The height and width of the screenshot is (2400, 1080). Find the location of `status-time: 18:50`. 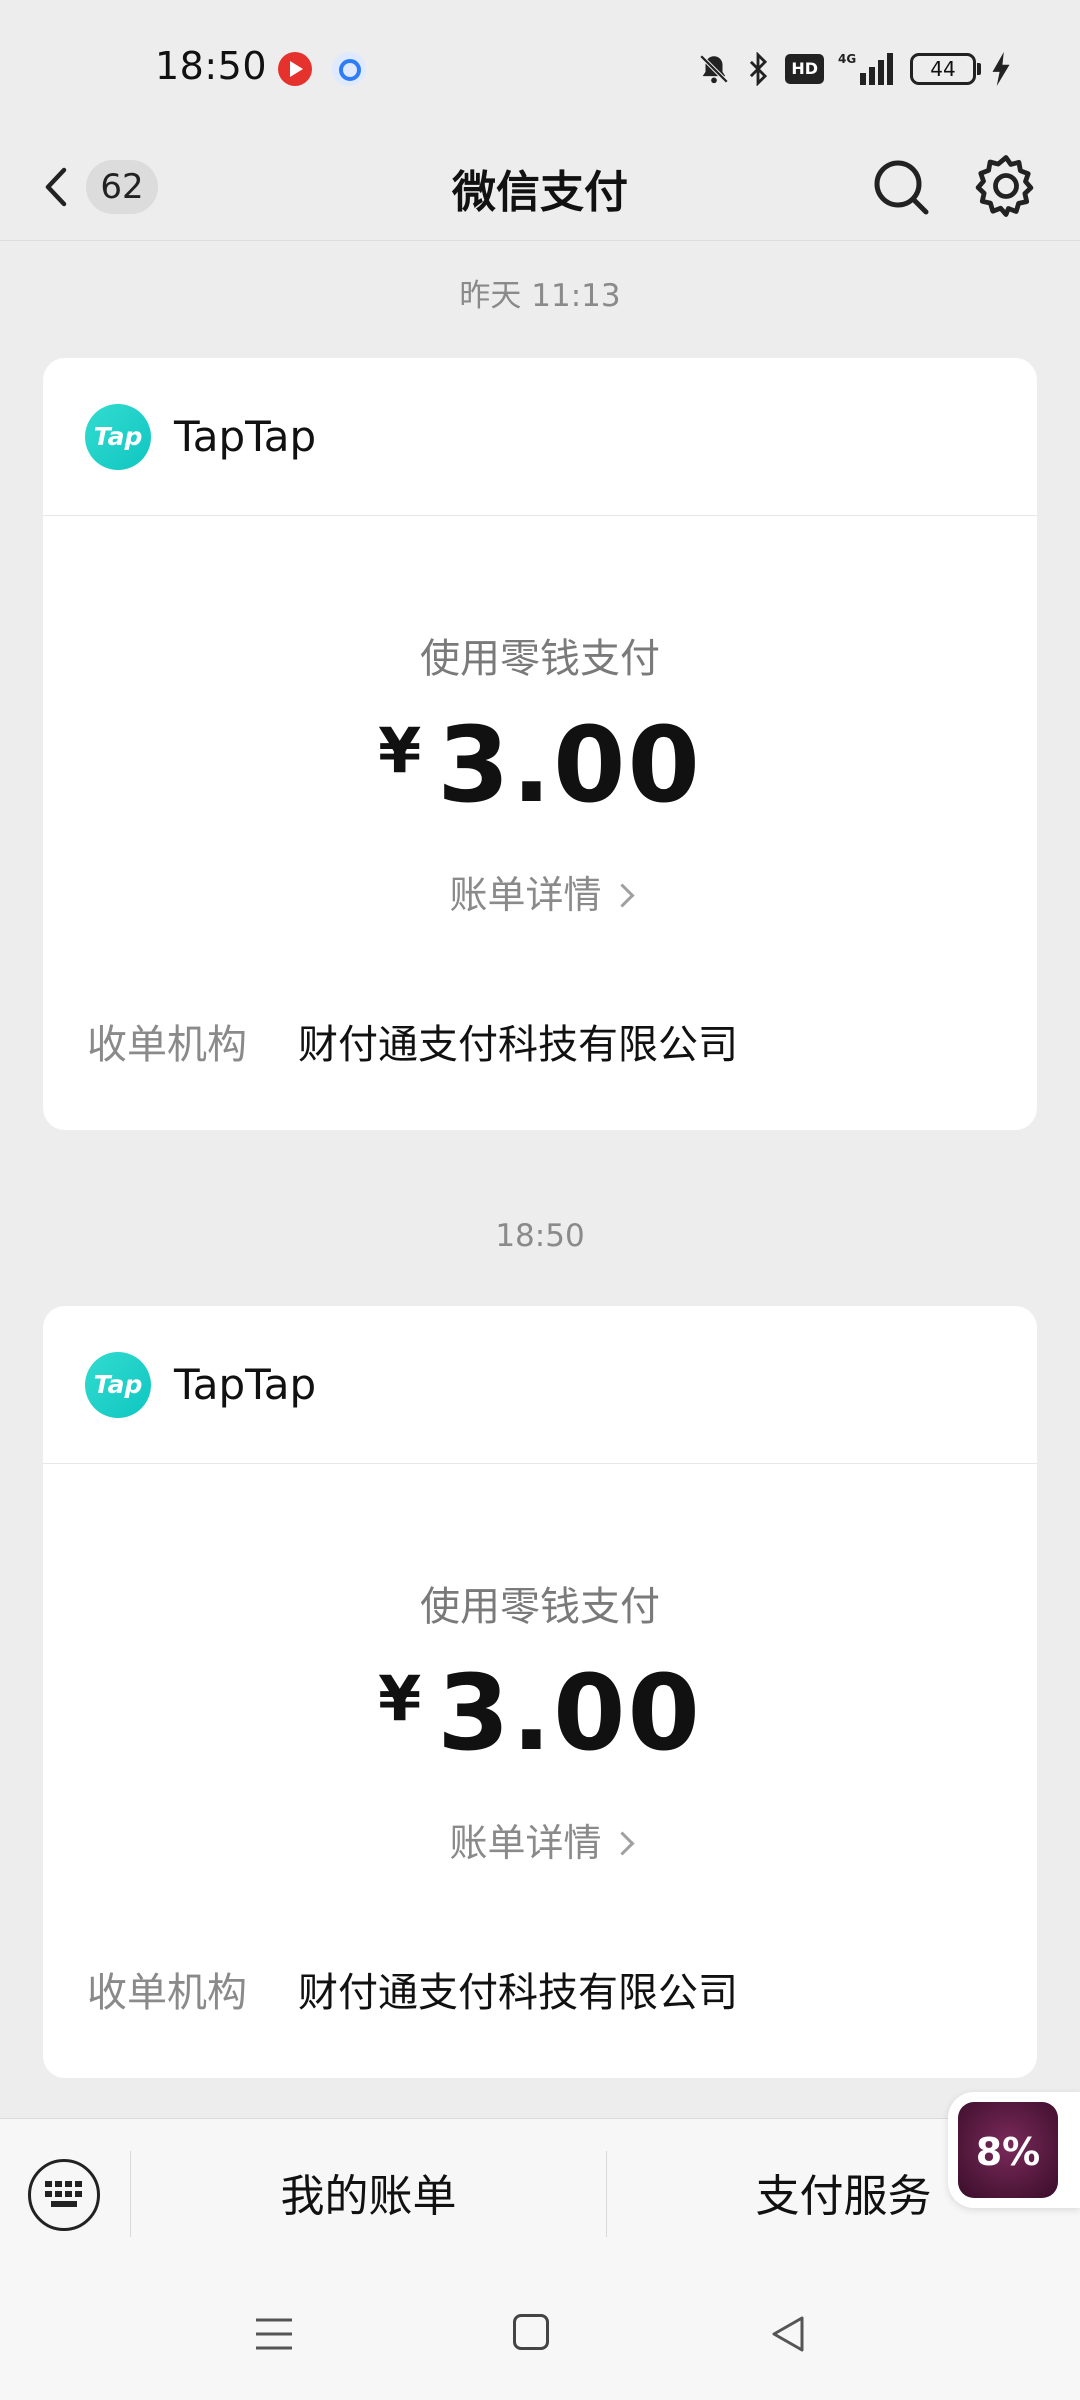

status-time: 18:50 is located at coordinates (211, 66).